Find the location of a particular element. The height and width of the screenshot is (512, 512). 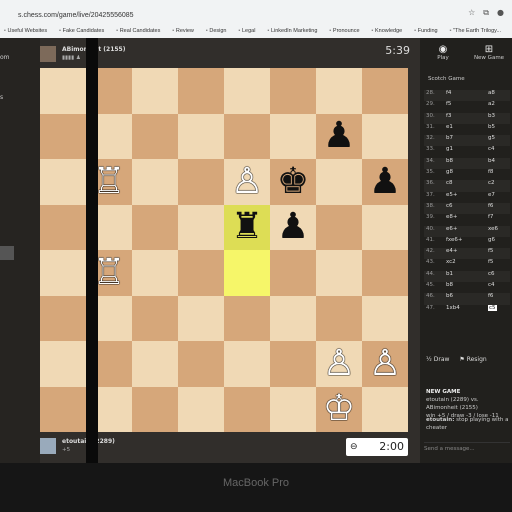

black-move: g6 is located at coordinates (491, 240).